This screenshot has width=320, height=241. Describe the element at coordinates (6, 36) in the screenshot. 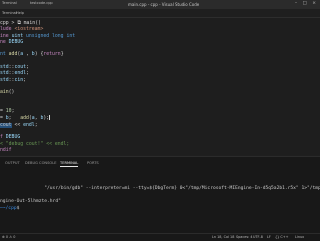

I see `code-token: ine` at that location.